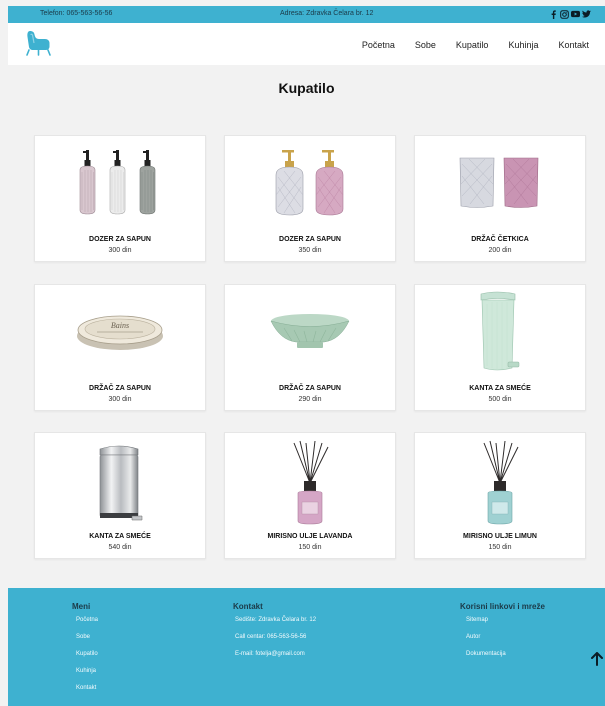  I want to click on footer-menu-heading: Meni, so click(81, 606).